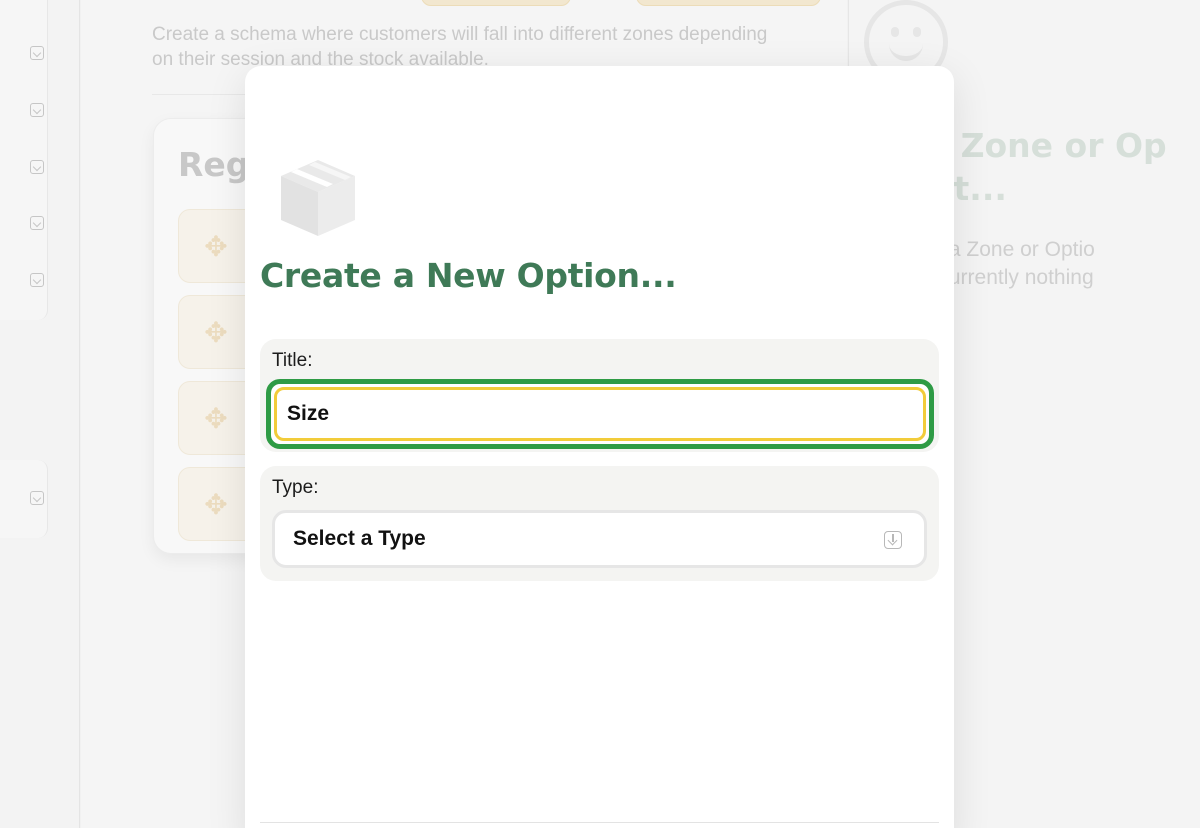 The height and width of the screenshot is (828, 1200). What do you see at coordinates (214, 164) in the screenshot?
I see `regions-title: Reg` at bounding box center [214, 164].